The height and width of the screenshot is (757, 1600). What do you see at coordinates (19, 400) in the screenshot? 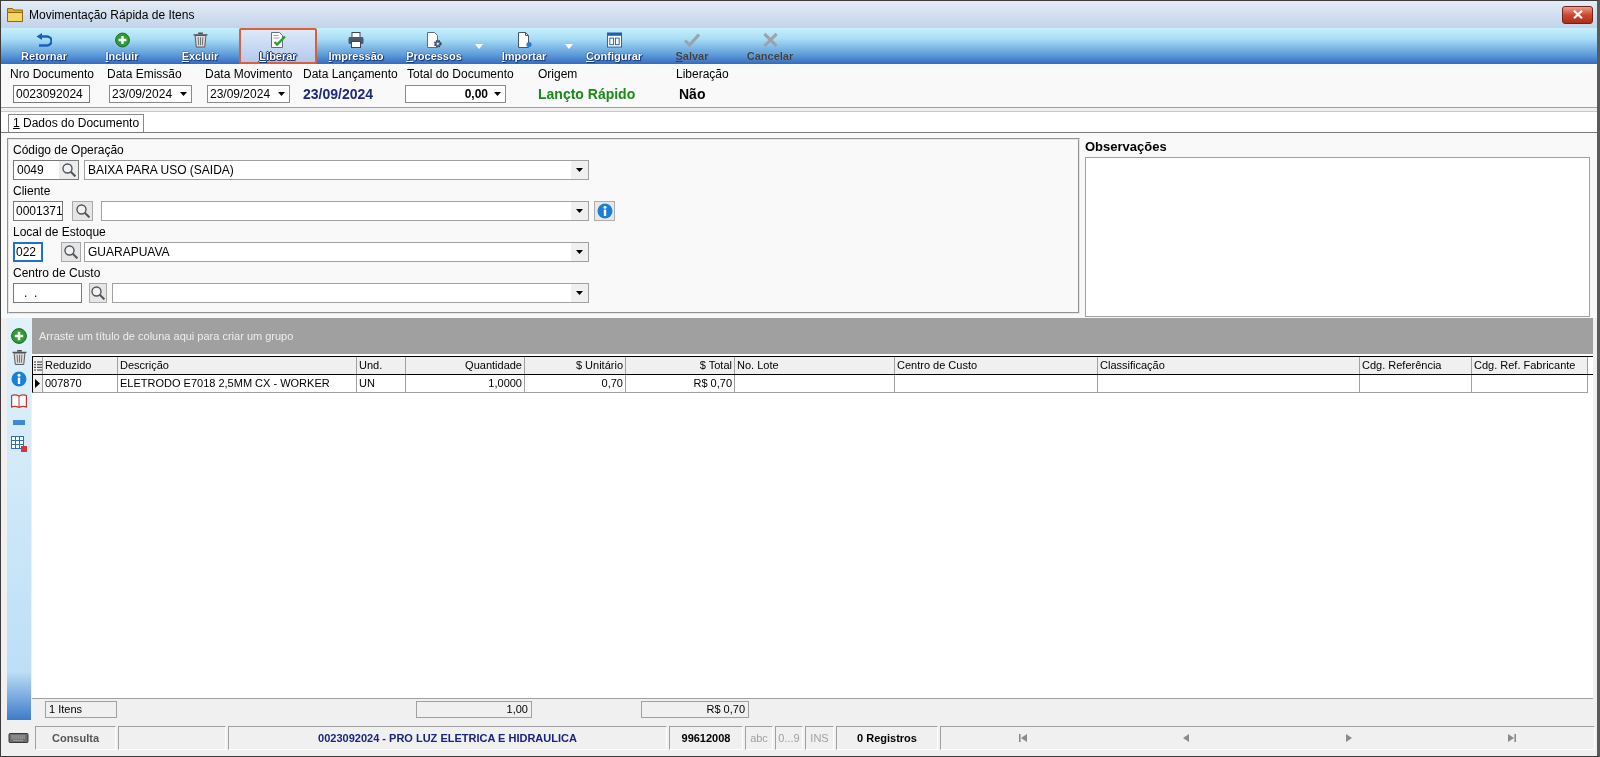
I see `book-icon` at bounding box center [19, 400].